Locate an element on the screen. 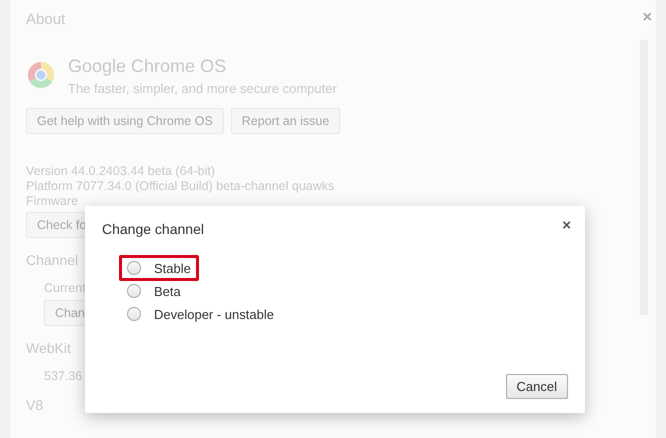 This screenshot has width=666, height=438. option-label: Developer - unstable is located at coordinates (214, 314).